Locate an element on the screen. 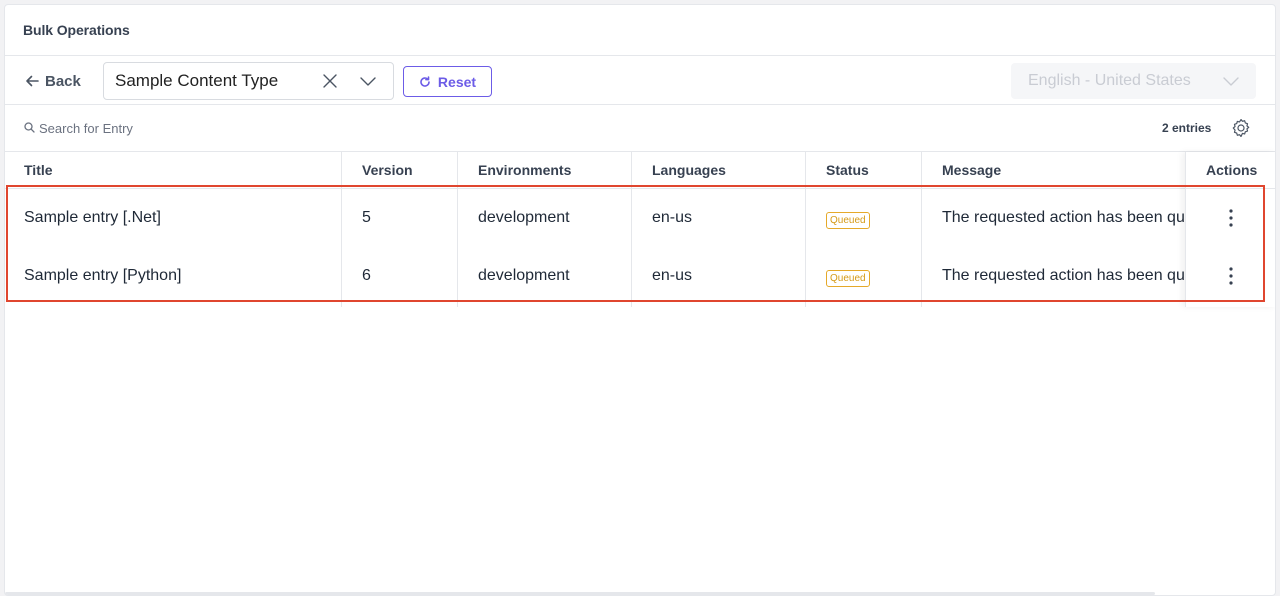 This screenshot has height=596, width=1280. column-header-message: Message is located at coordinates (971, 170).